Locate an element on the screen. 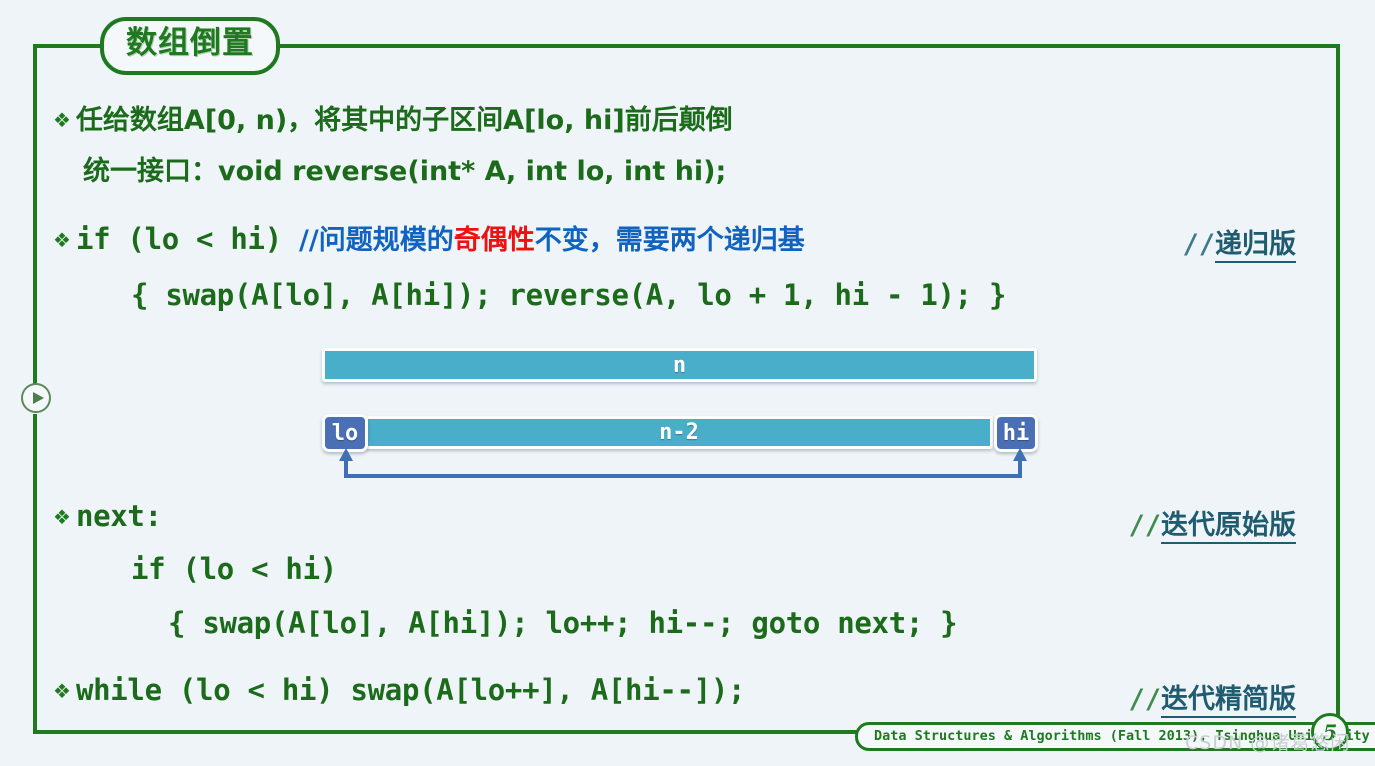 The image size is (1375, 766). play-icon is located at coordinates (36, 398).